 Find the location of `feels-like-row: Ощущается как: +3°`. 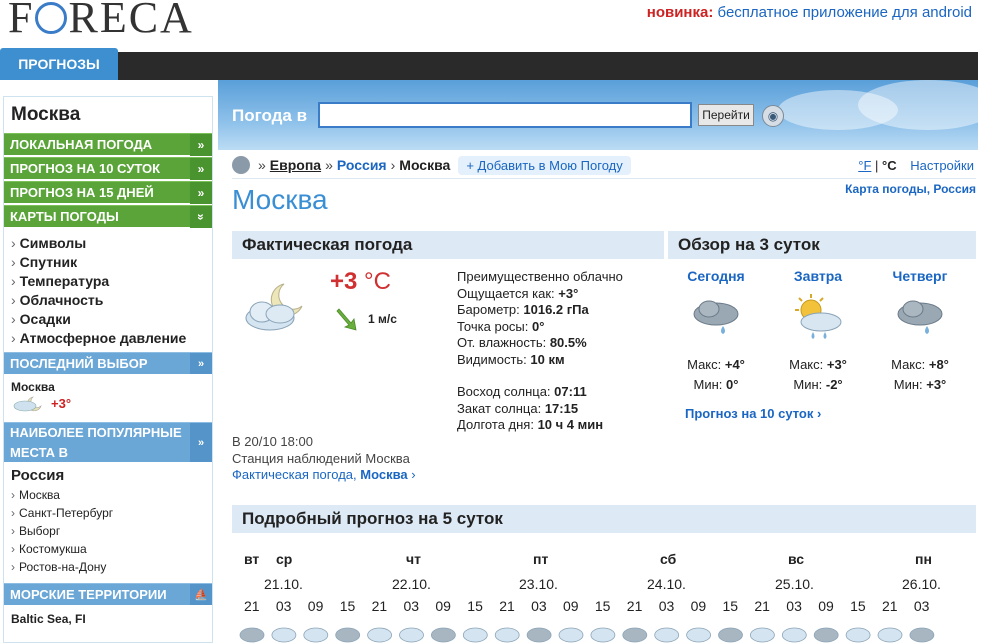

feels-like-row: Ощущается как: +3° is located at coordinates (540, 294).